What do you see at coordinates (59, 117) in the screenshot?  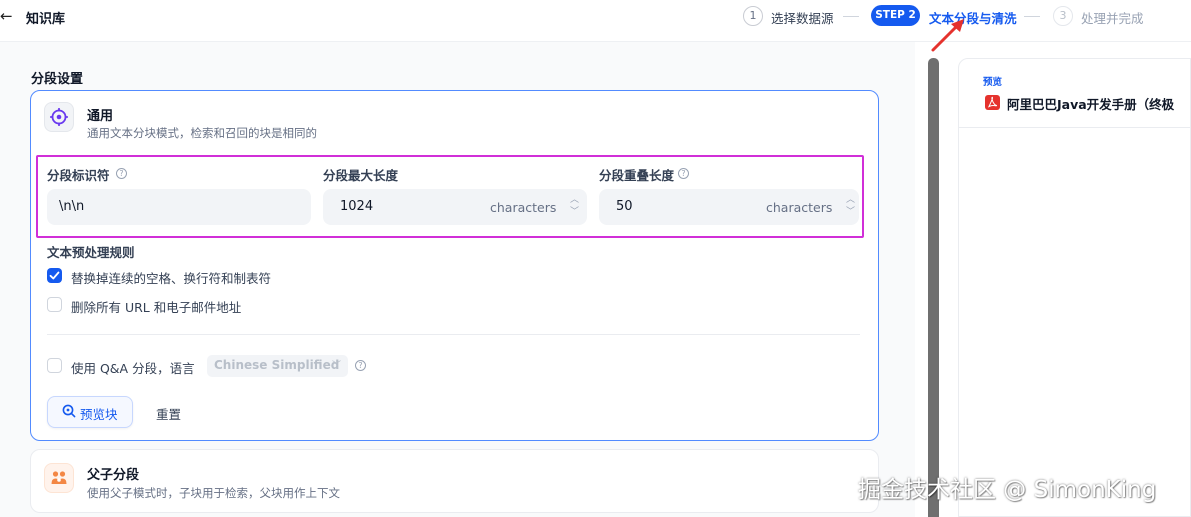 I see `general-settings-icon` at bounding box center [59, 117].